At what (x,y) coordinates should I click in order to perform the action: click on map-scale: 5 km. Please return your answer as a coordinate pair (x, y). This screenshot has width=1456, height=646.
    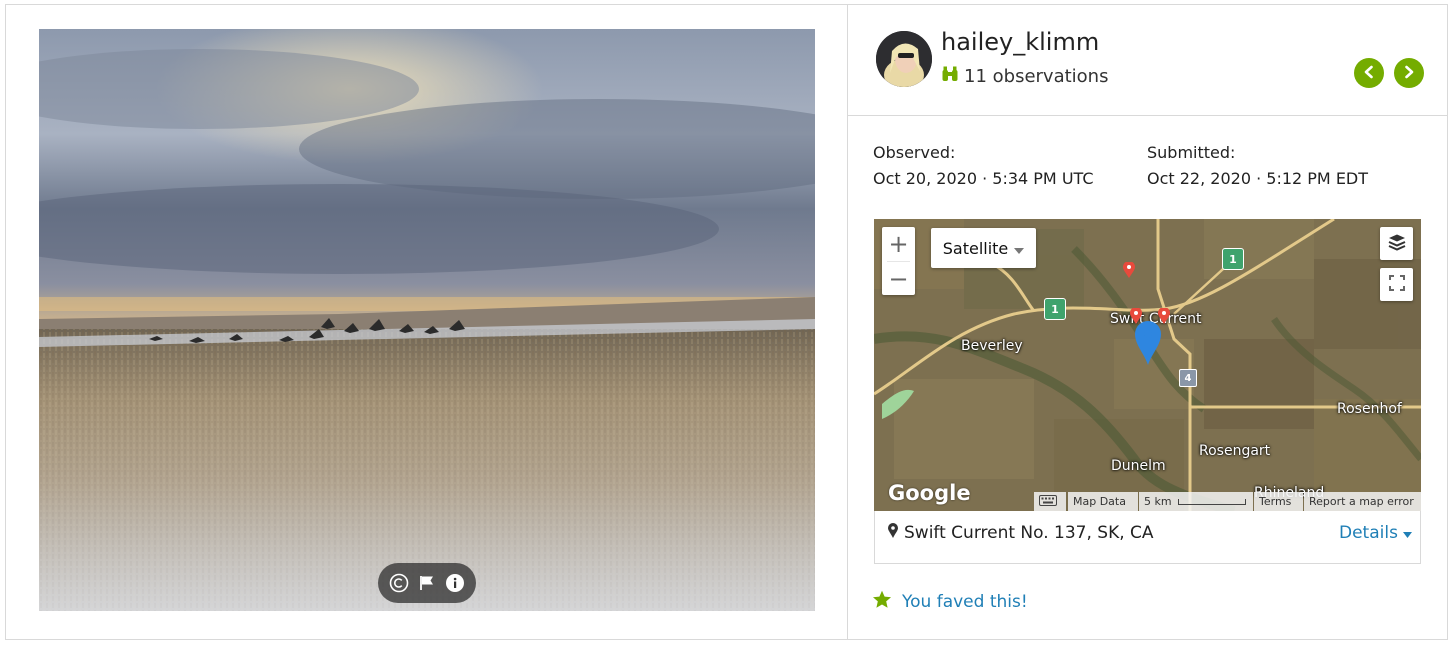
    Looking at the image, I should click on (1196, 501).